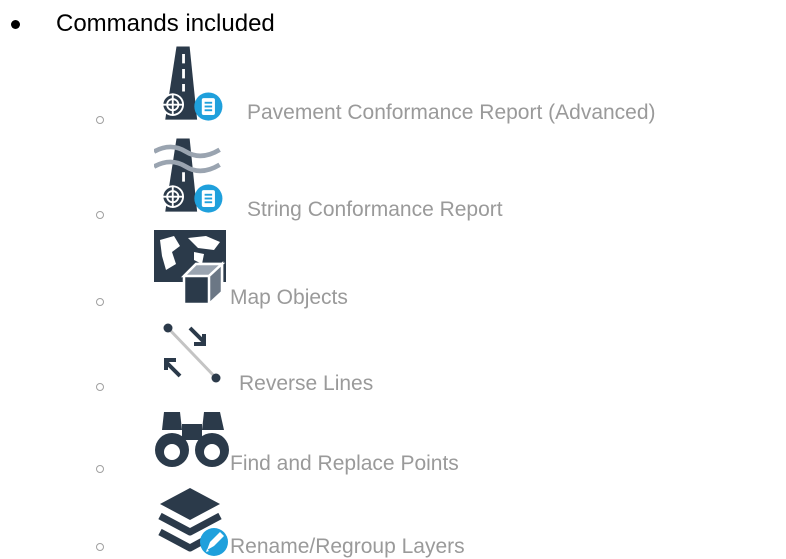  What do you see at coordinates (451, 112) in the screenshot?
I see `command-label: Pavement Conformance Report (Advanced)` at bounding box center [451, 112].